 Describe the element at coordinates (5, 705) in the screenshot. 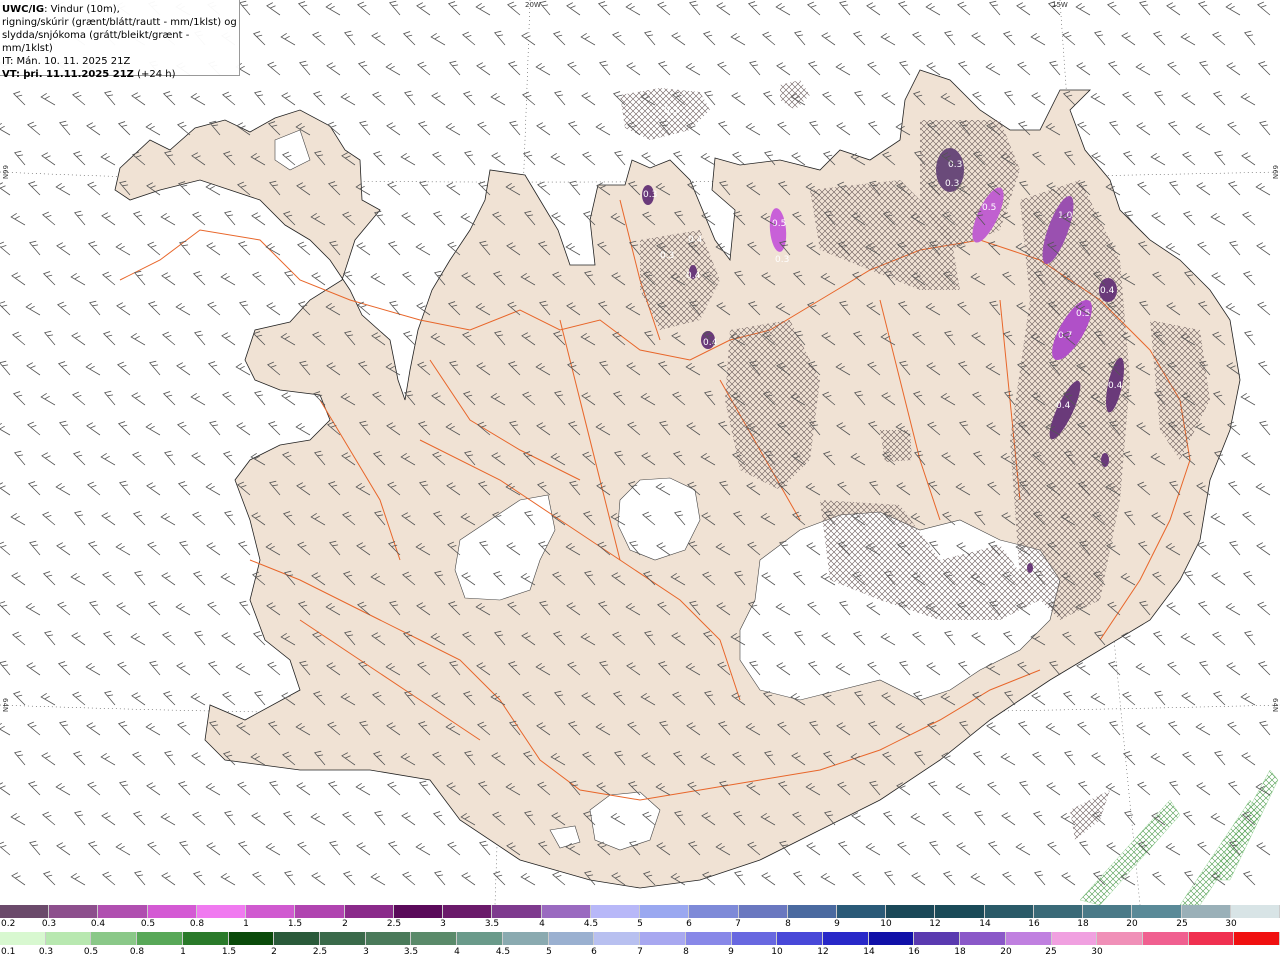

I see `lat-label-64n-left: 64N` at that location.